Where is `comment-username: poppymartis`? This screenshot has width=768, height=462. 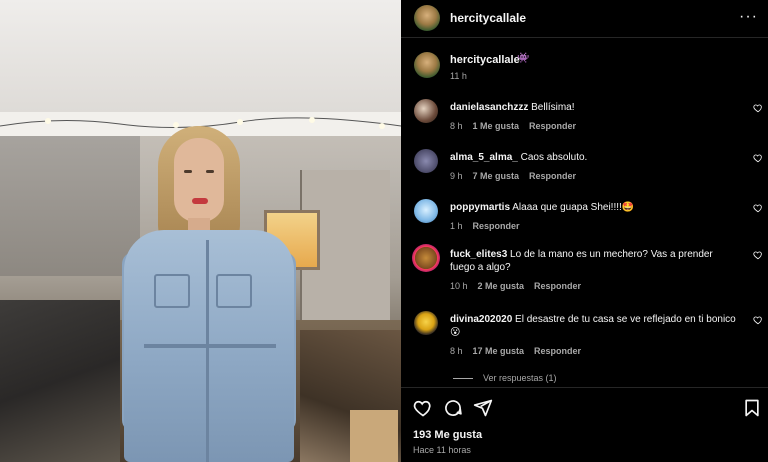
comment-username: poppymartis is located at coordinates (480, 207).